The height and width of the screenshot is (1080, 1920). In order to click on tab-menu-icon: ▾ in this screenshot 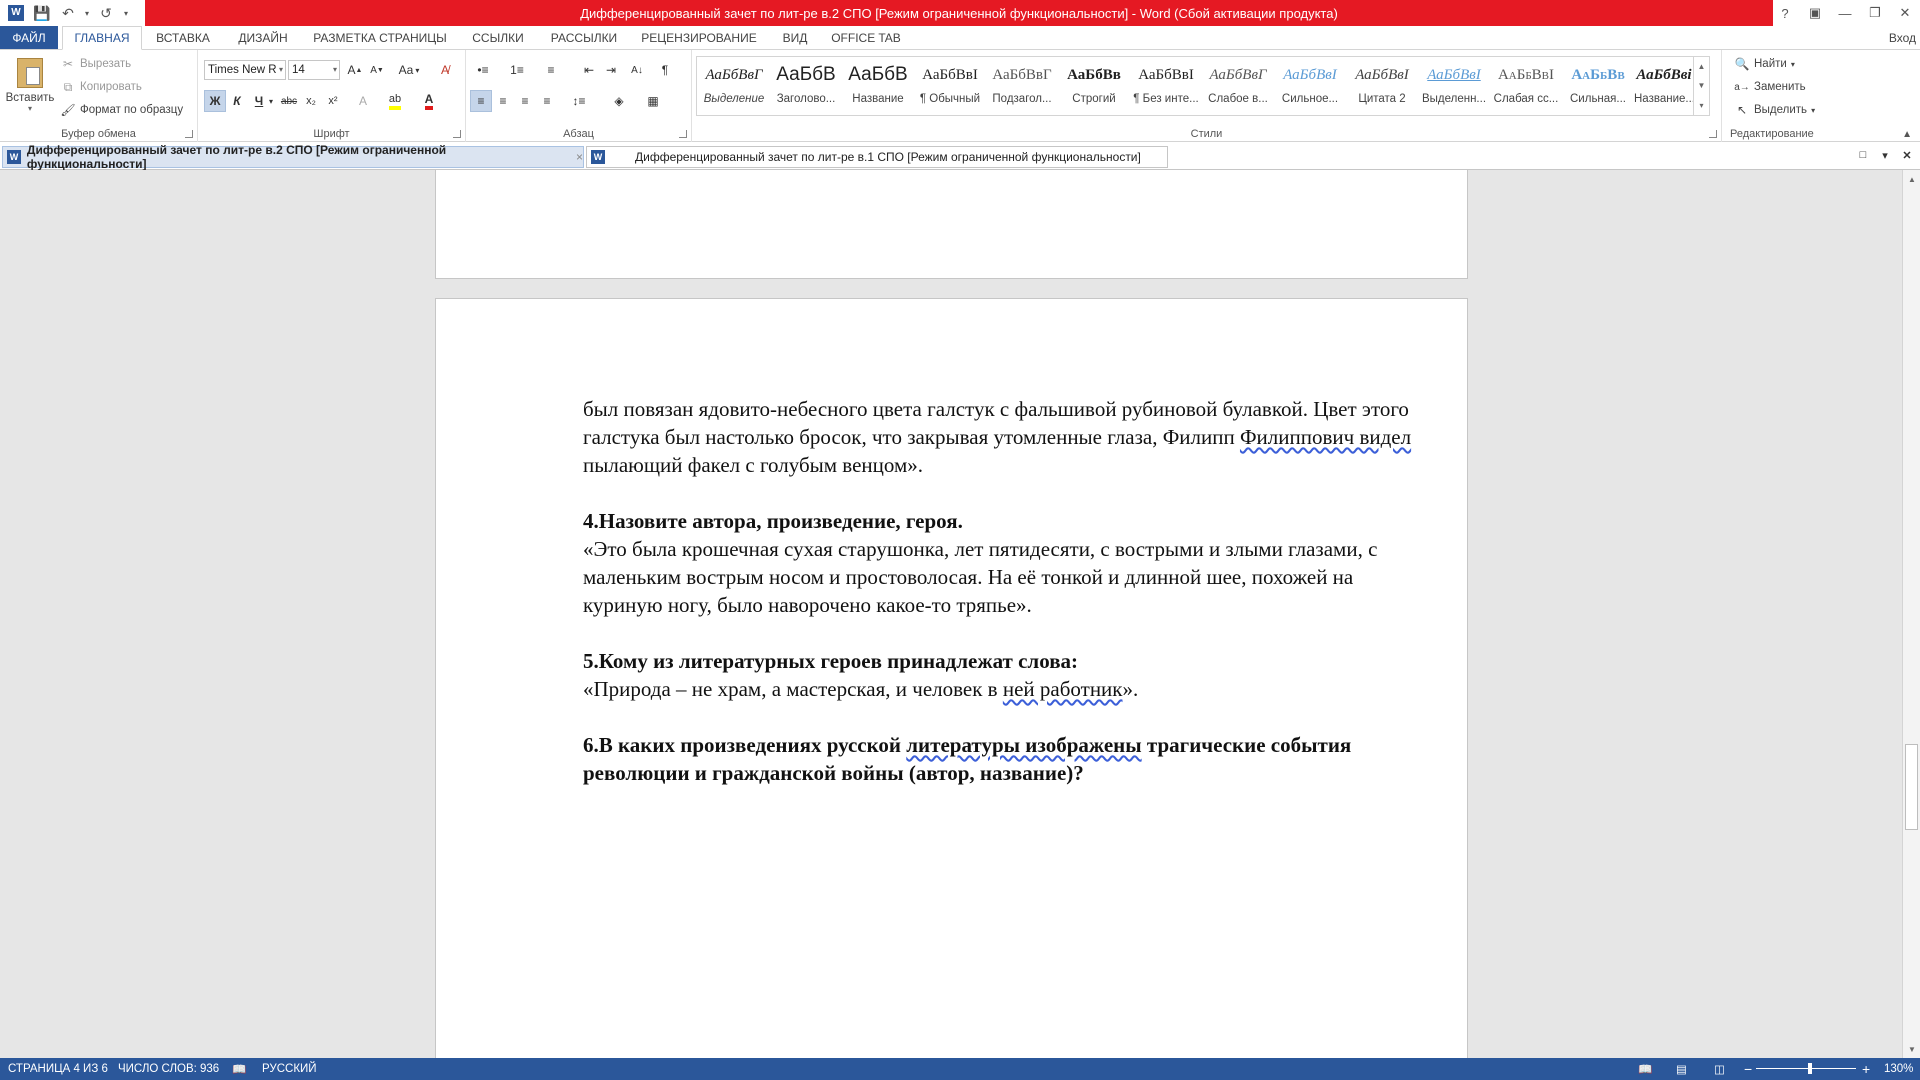, I will do `click(1885, 155)`.